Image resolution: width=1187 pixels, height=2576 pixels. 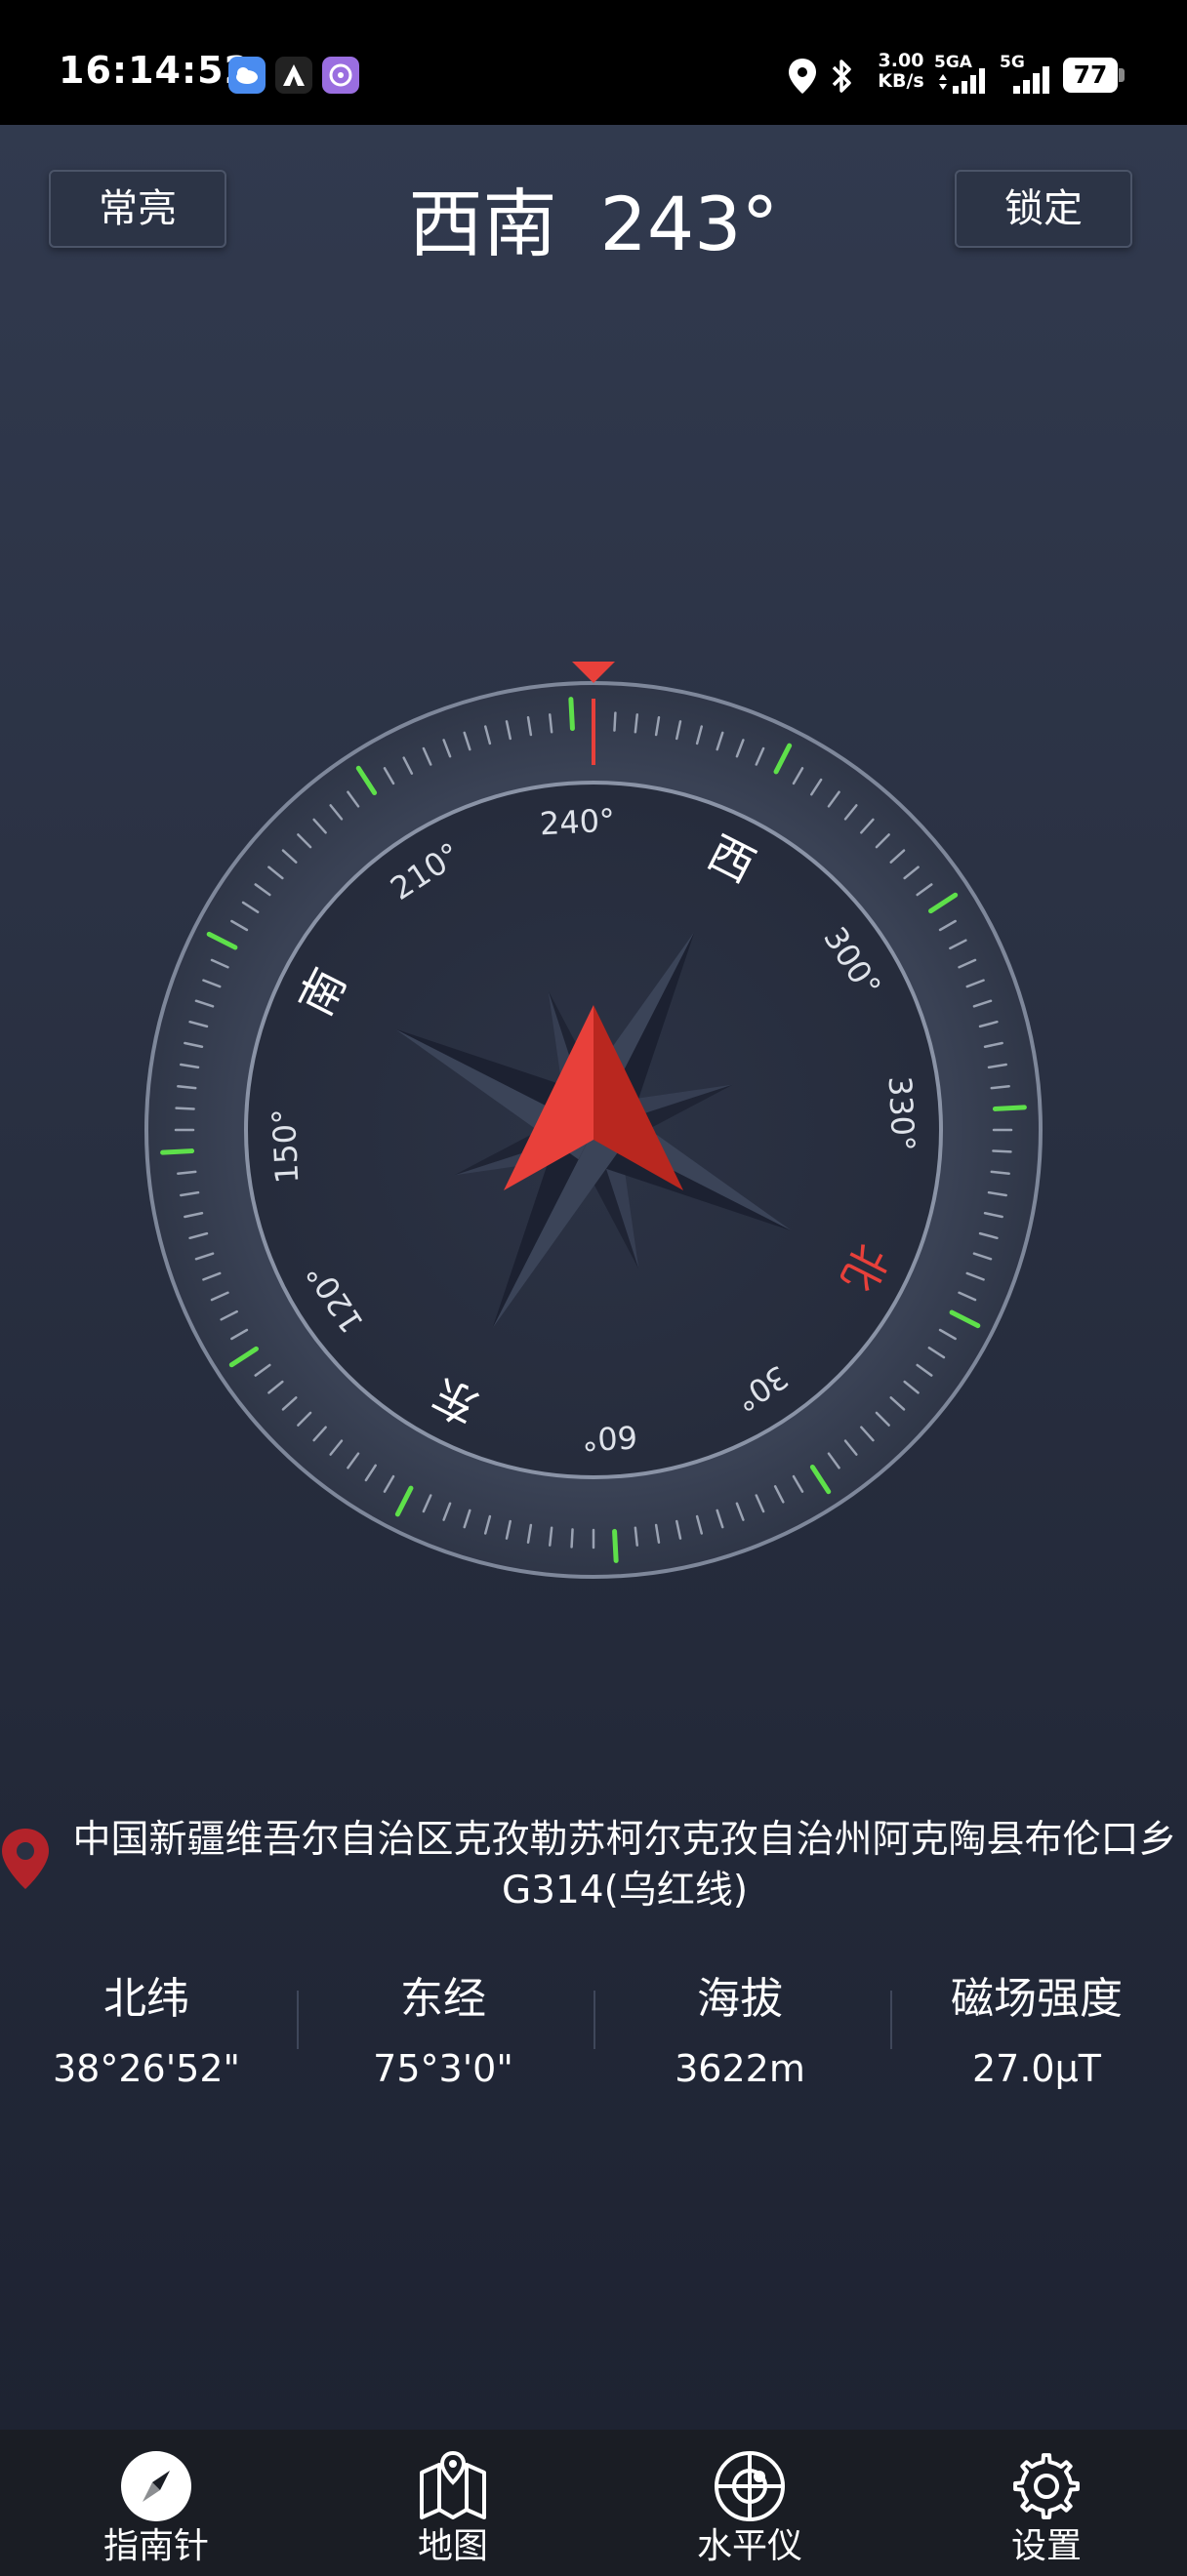 What do you see at coordinates (247, 75) in the screenshot?
I see `weather-app-icon` at bounding box center [247, 75].